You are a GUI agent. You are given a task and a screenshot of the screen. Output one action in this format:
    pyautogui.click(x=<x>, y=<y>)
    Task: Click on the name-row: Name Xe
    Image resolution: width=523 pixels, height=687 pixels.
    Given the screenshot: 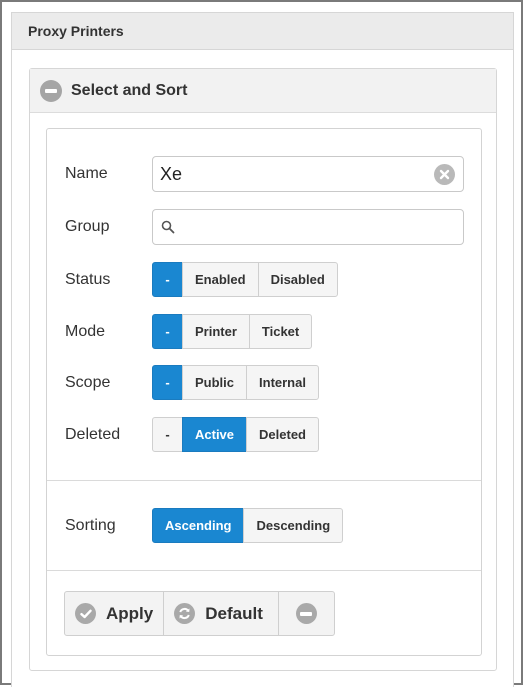 What is the action you would take?
    pyautogui.click(x=264, y=174)
    